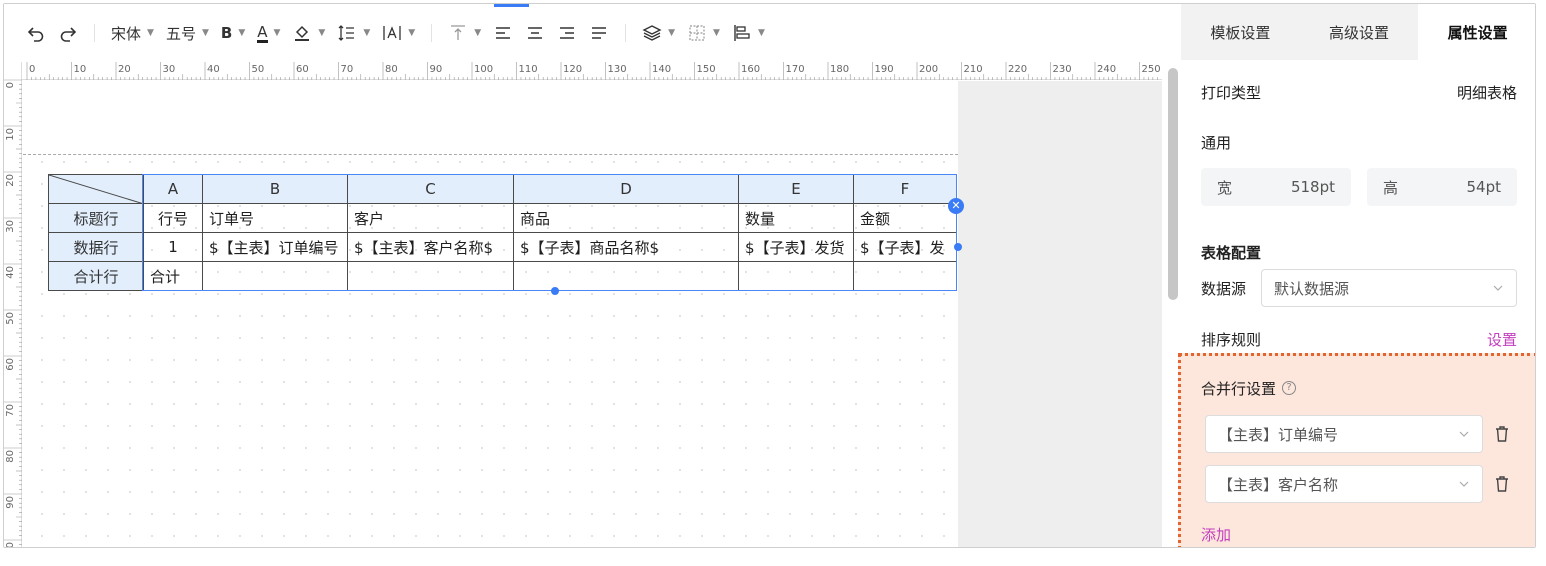 Image resolution: width=1546 pixels, height=566 pixels. Describe the element at coordinates (958, 247) in the screenshot. I see `resize-handle-right` at that location.